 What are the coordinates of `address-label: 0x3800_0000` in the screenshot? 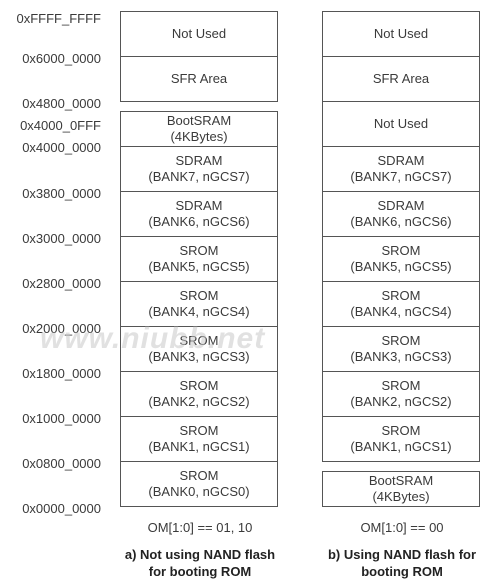 It's located at (61, 193).